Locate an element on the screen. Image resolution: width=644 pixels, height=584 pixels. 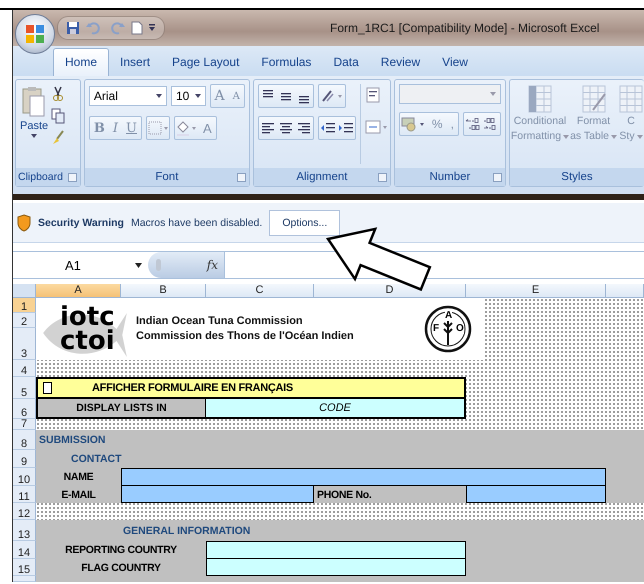
style-button-label: Conditional is located at coordinates (540, 121).